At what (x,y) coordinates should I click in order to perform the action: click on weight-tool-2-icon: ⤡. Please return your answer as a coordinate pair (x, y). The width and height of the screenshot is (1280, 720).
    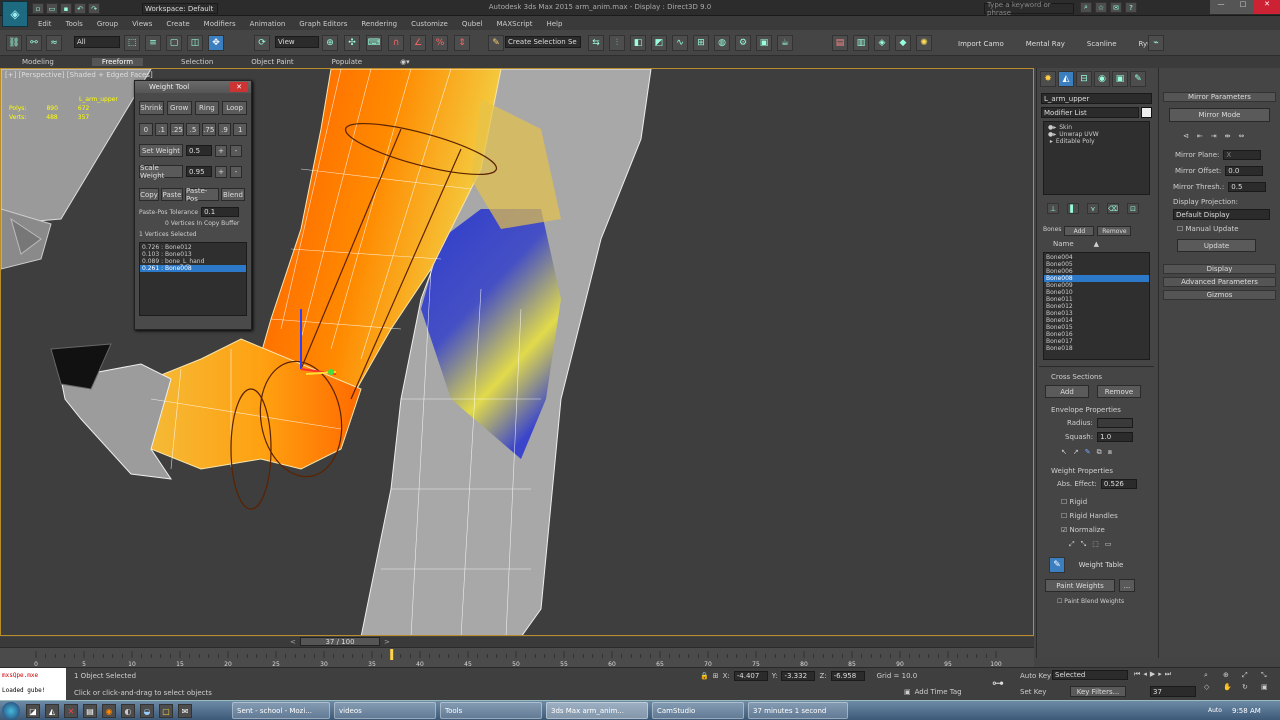
    Looking at the image, I should click on (1084, 544).